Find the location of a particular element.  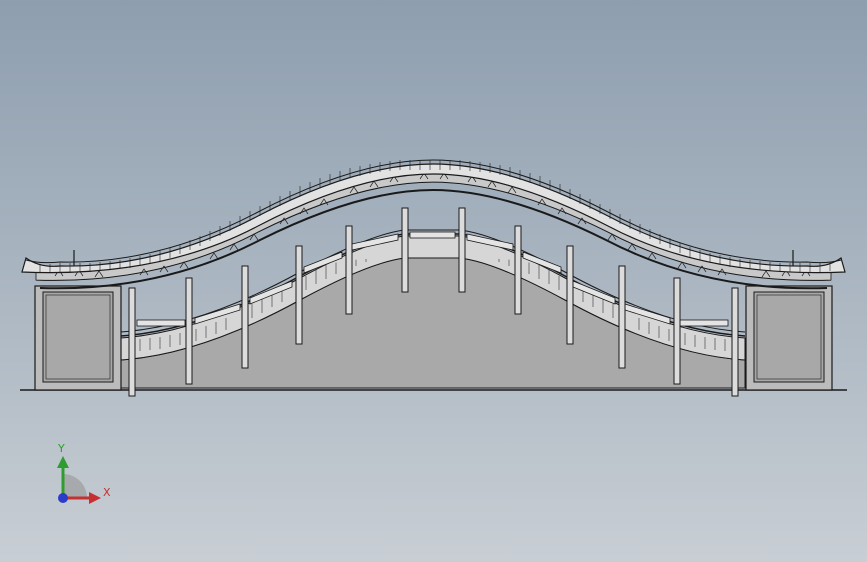

x-axis-label: X is located at coordinates (107, 492).